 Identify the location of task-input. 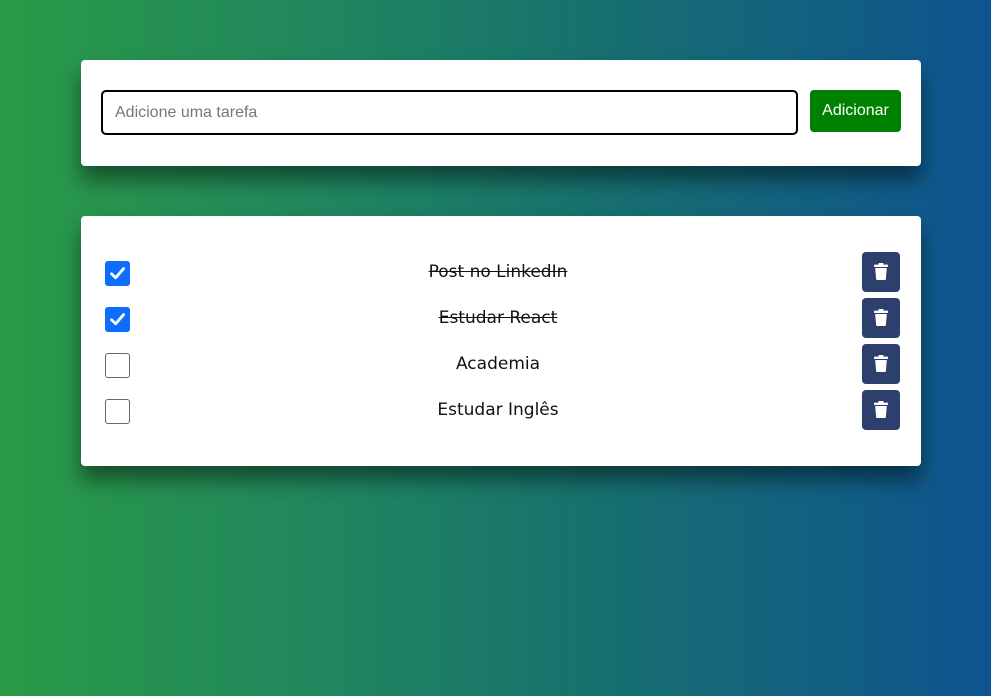
(449, 112).